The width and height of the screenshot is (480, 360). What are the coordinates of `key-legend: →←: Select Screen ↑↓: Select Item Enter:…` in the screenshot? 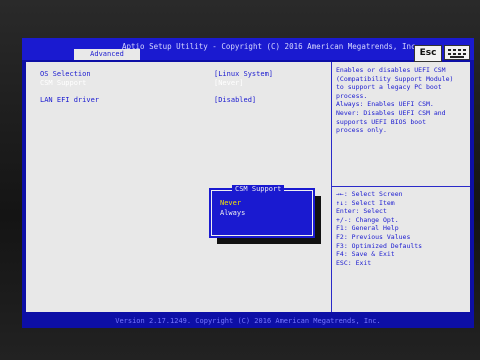 It's located at (379, 228).